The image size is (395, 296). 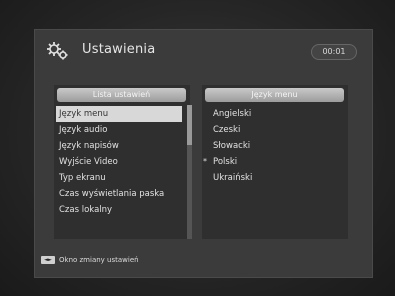 I want to click on header-bar: Ustawienia 00:01, so click(x=203, y=50).